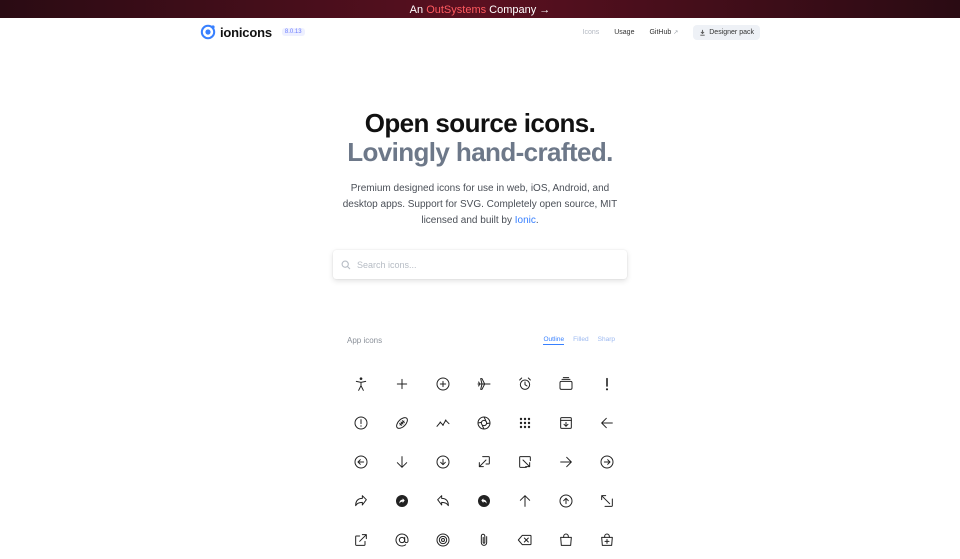  I want to click on download-icon, so click(702, 32).